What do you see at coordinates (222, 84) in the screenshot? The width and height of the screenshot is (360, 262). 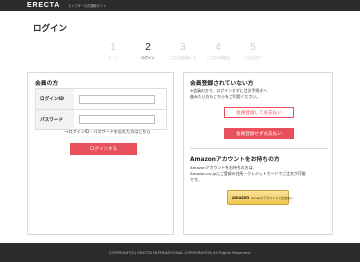 I see `guest-panel-title: 会員登録されていない方` at bounding box center [222, 84].